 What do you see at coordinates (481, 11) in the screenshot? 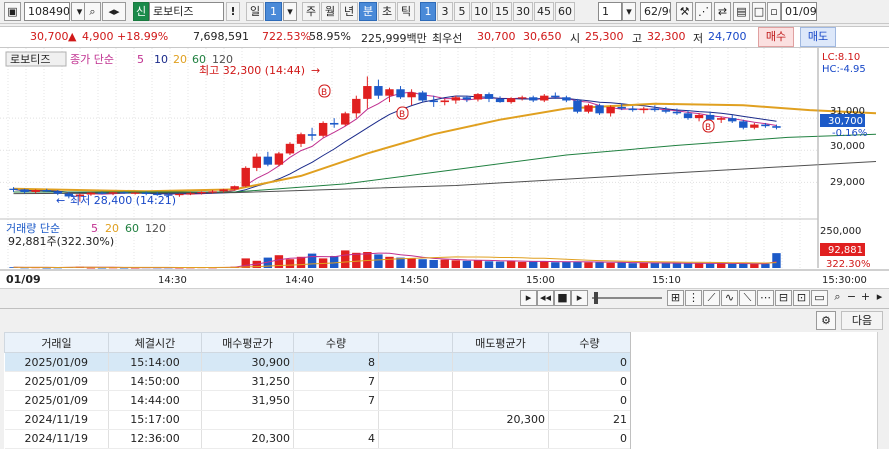
I see `interval-10-button: 10` at bounding box center [481, 11].